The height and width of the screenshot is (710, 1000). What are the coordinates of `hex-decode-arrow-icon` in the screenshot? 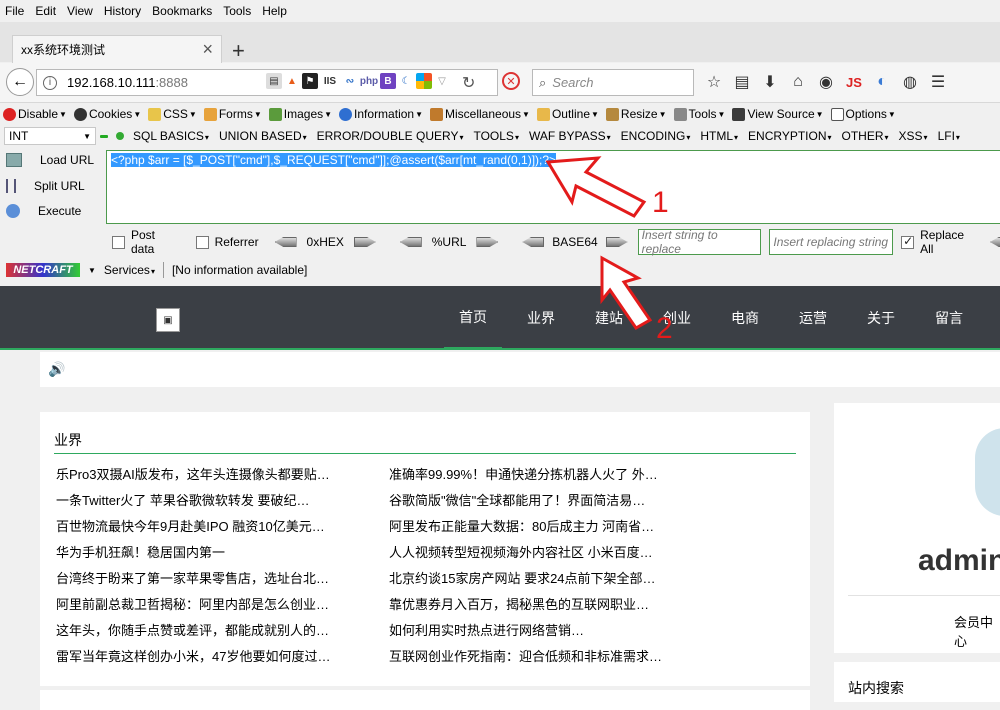 It's located at (285, 242).